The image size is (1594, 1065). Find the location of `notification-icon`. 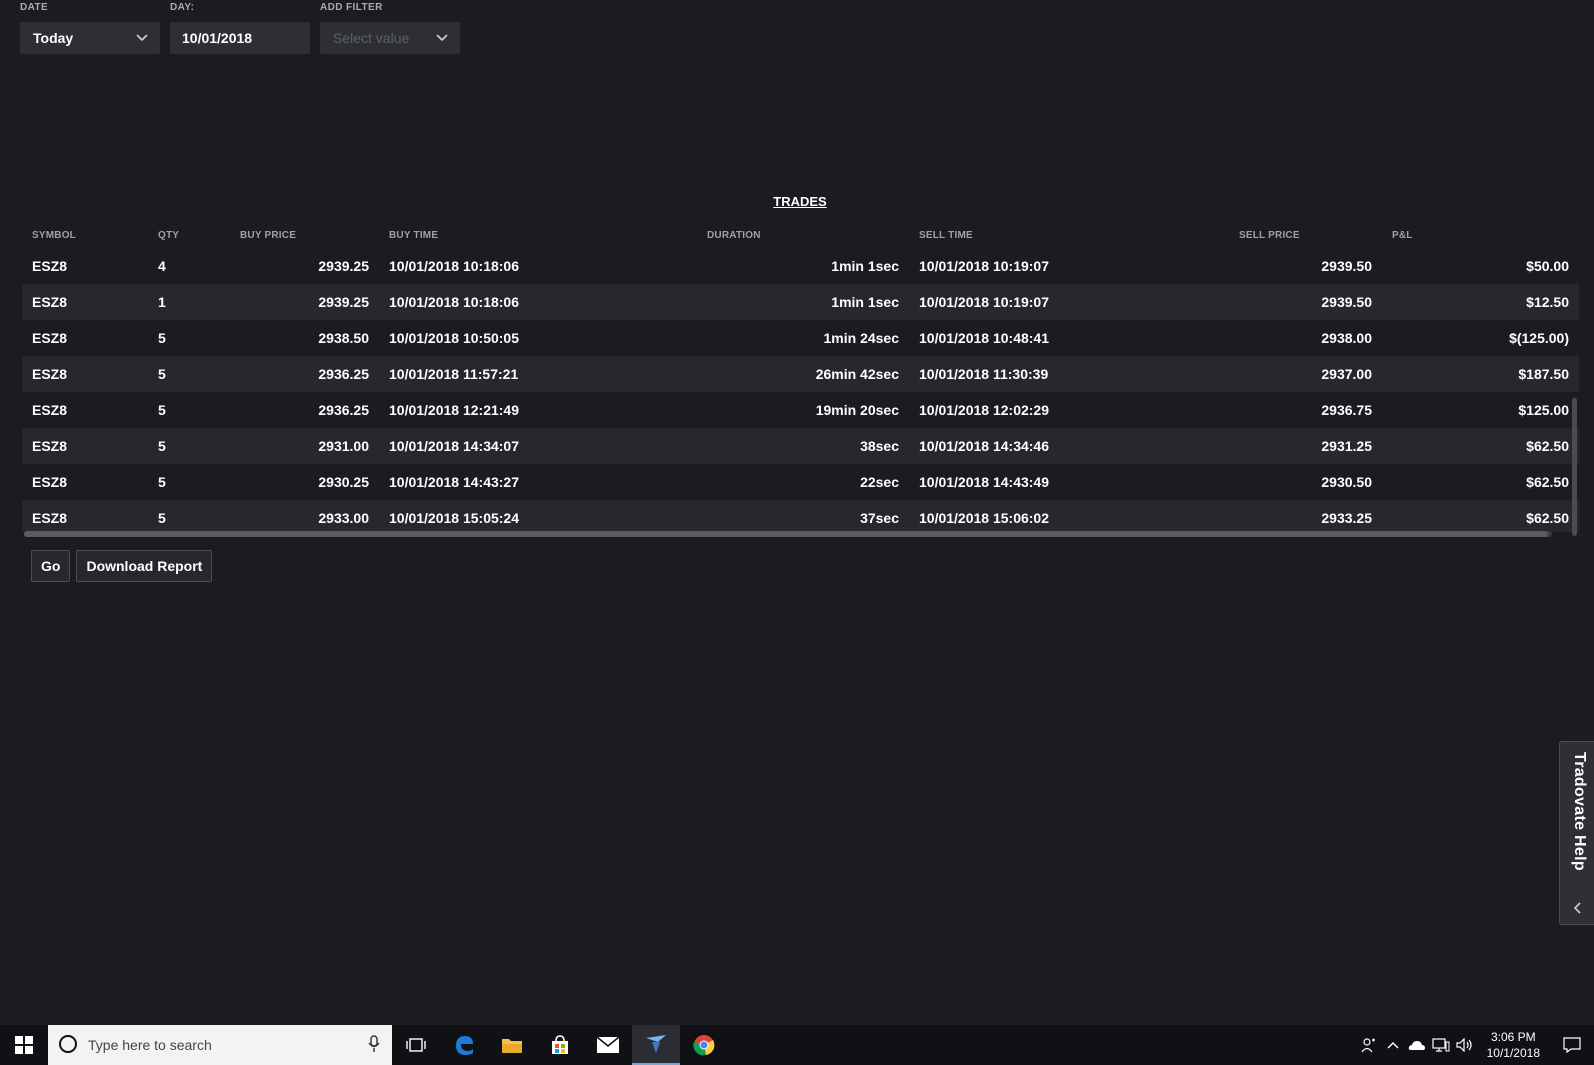

notification-icon is located at coordinates (1572, 1045).